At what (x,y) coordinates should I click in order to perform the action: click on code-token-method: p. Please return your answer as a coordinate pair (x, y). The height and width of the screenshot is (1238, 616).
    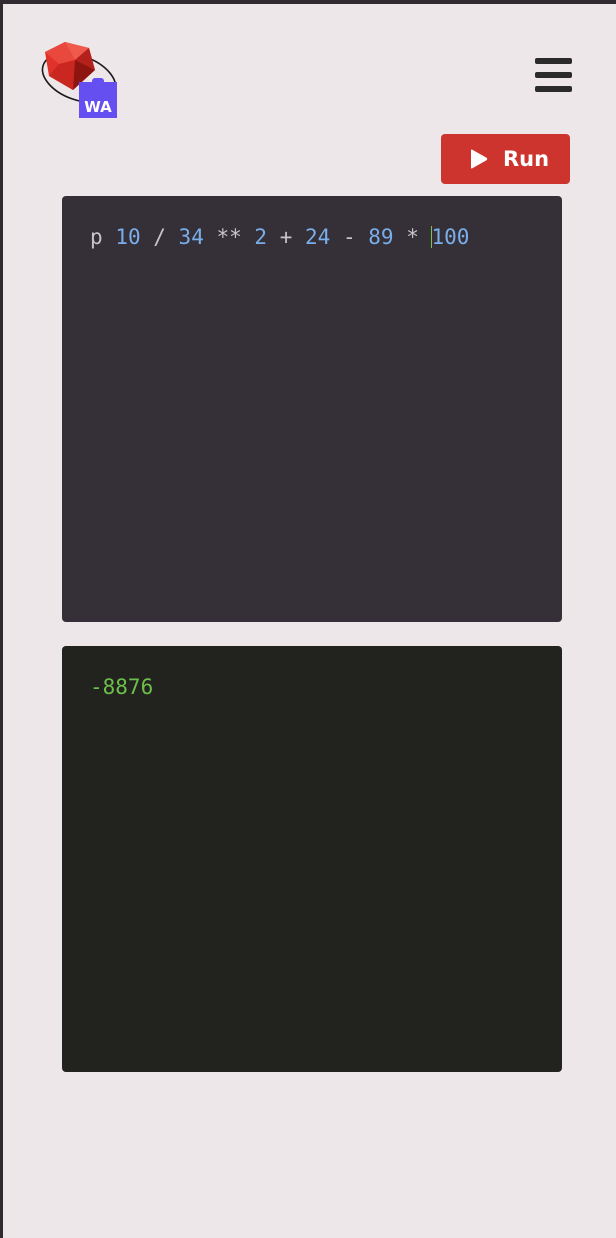
    Looking at the image, I should click on (96, 237).